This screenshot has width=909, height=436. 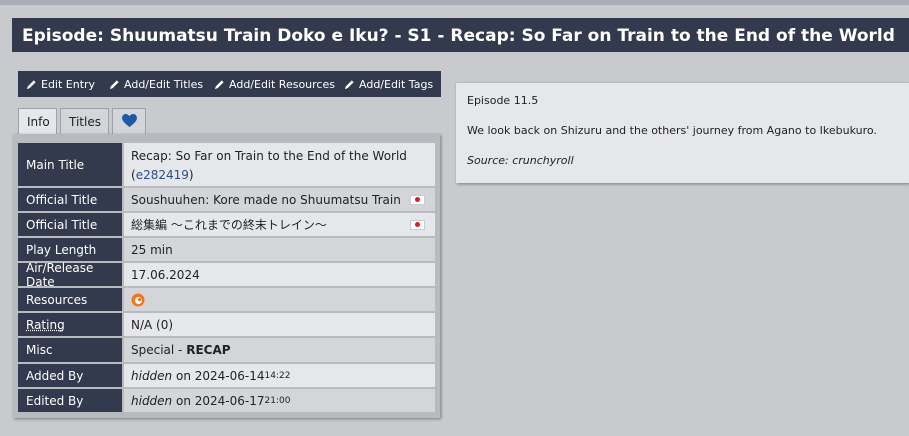 I want to click on edited-by-time: 21:00, so click(x=277, y=400).